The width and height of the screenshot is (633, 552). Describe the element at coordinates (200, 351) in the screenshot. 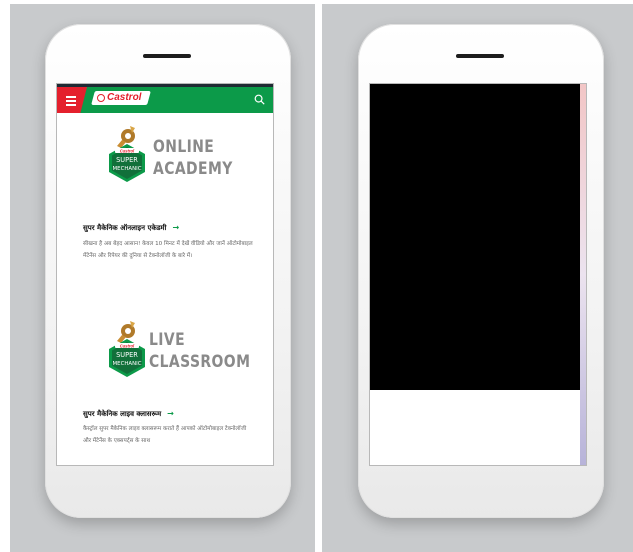

I see `live-classroom-title: LIVE CLASSROOM` at that location.